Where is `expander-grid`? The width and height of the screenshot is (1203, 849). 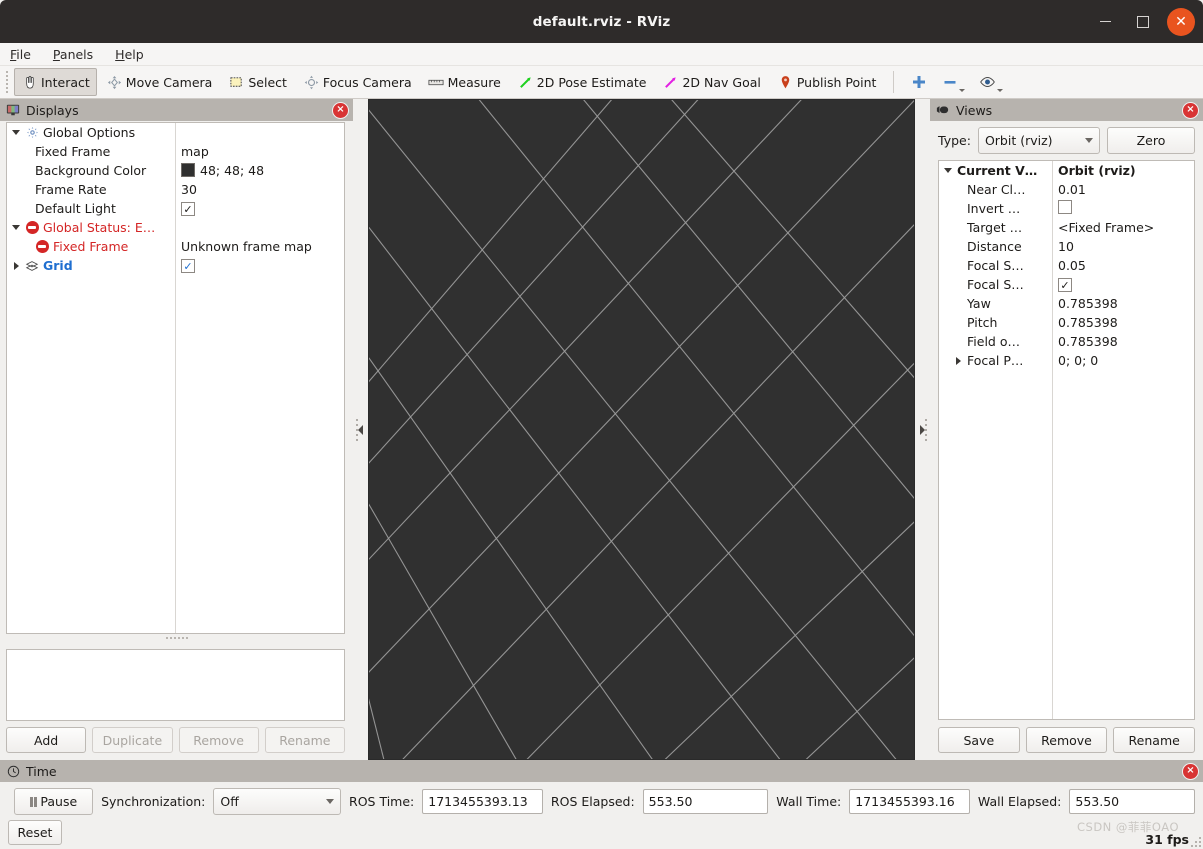 expander-grid is located at coordinates (16, 266).